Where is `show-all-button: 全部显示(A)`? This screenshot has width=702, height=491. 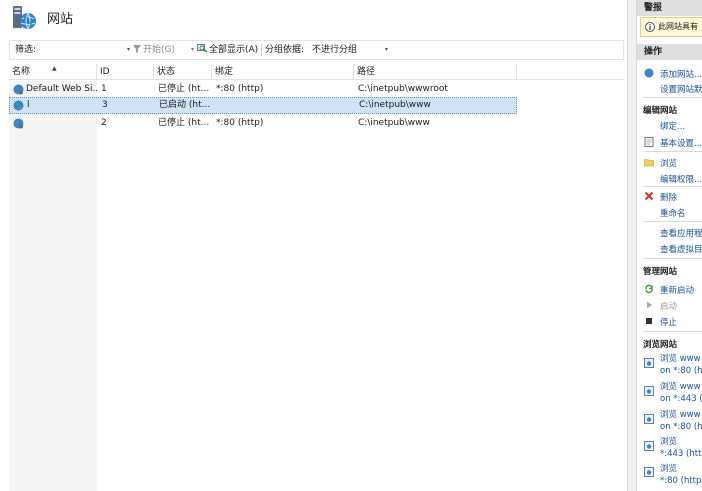 show-all-button: 全部显示(A) is located at coordinates (227, 50).